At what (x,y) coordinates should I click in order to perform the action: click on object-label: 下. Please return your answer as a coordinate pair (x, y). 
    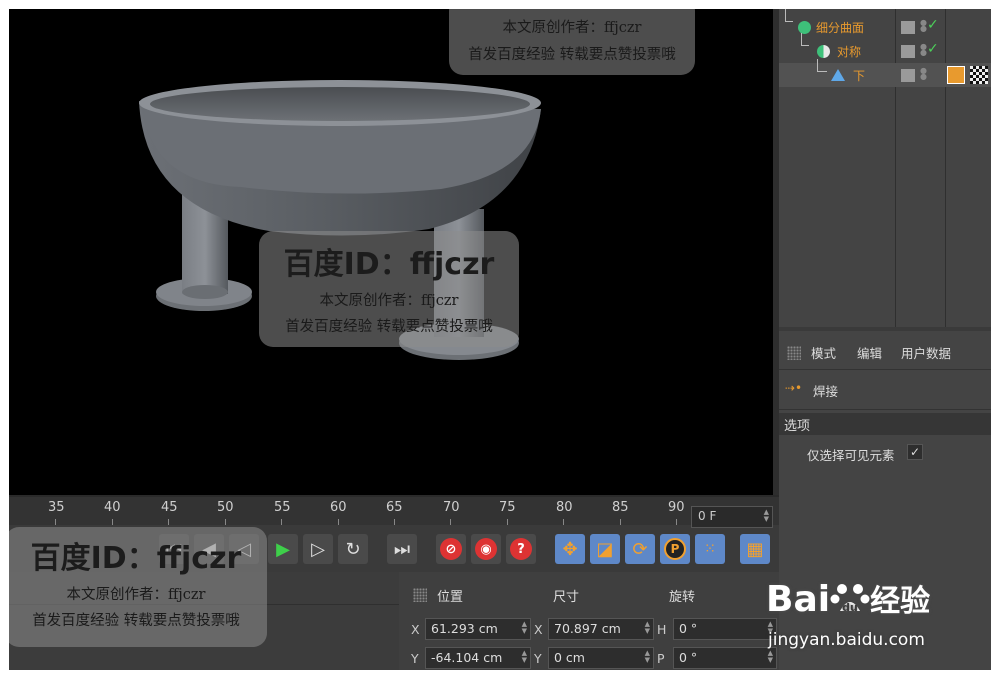
    Looking at the image, I should click on (859, 76).